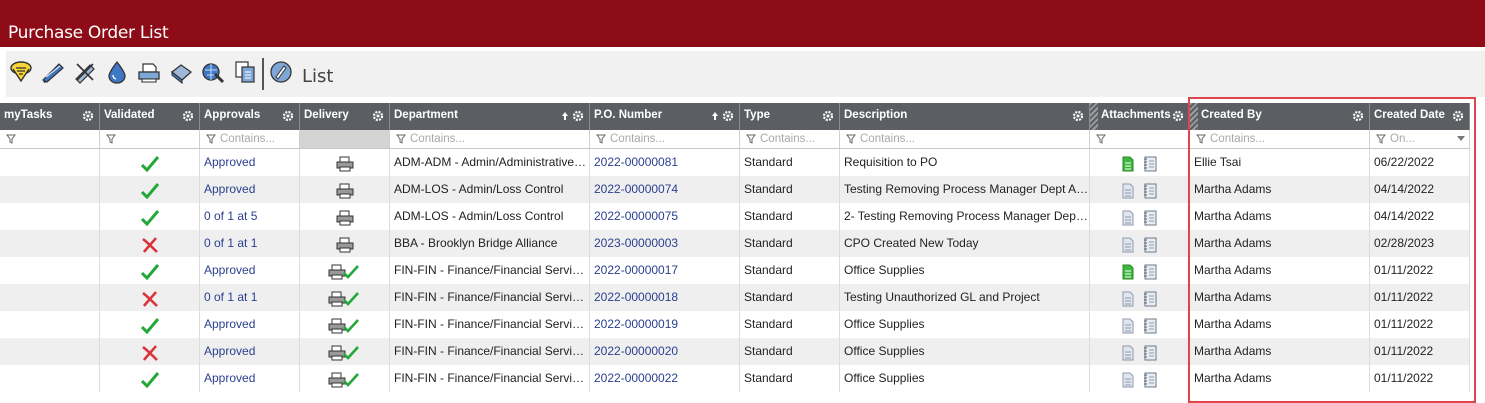 The image size is (1485, 403). I want to click on tools-toolbar-button, so click(213, 72).